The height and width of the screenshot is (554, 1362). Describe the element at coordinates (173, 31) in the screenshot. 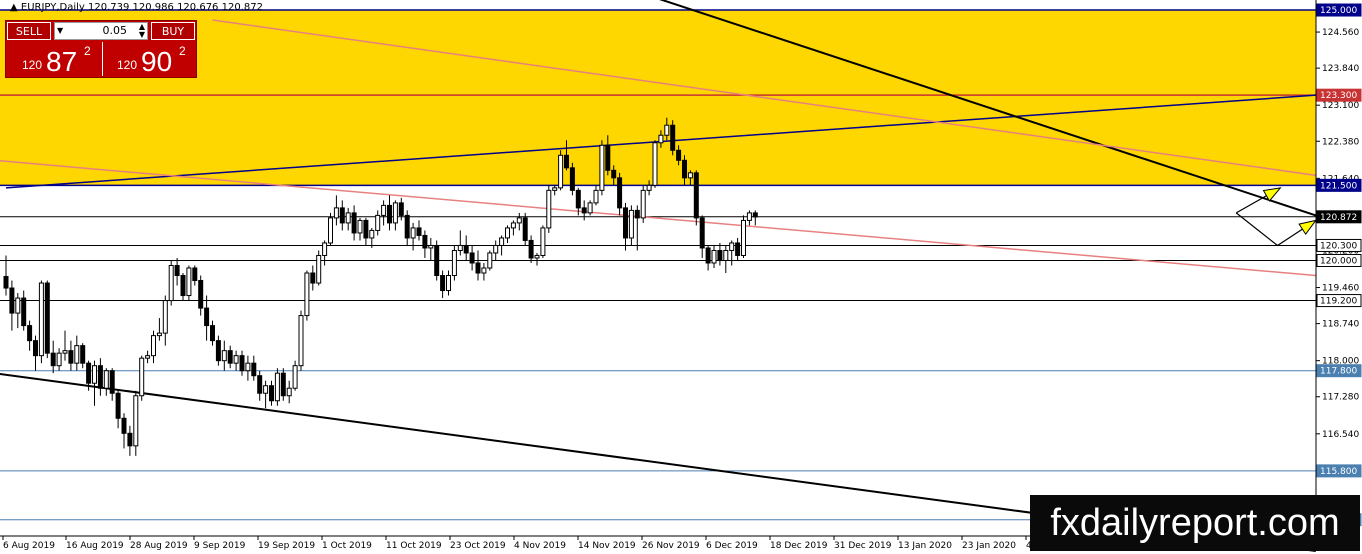

I see `buy-button: BUY` at that location.